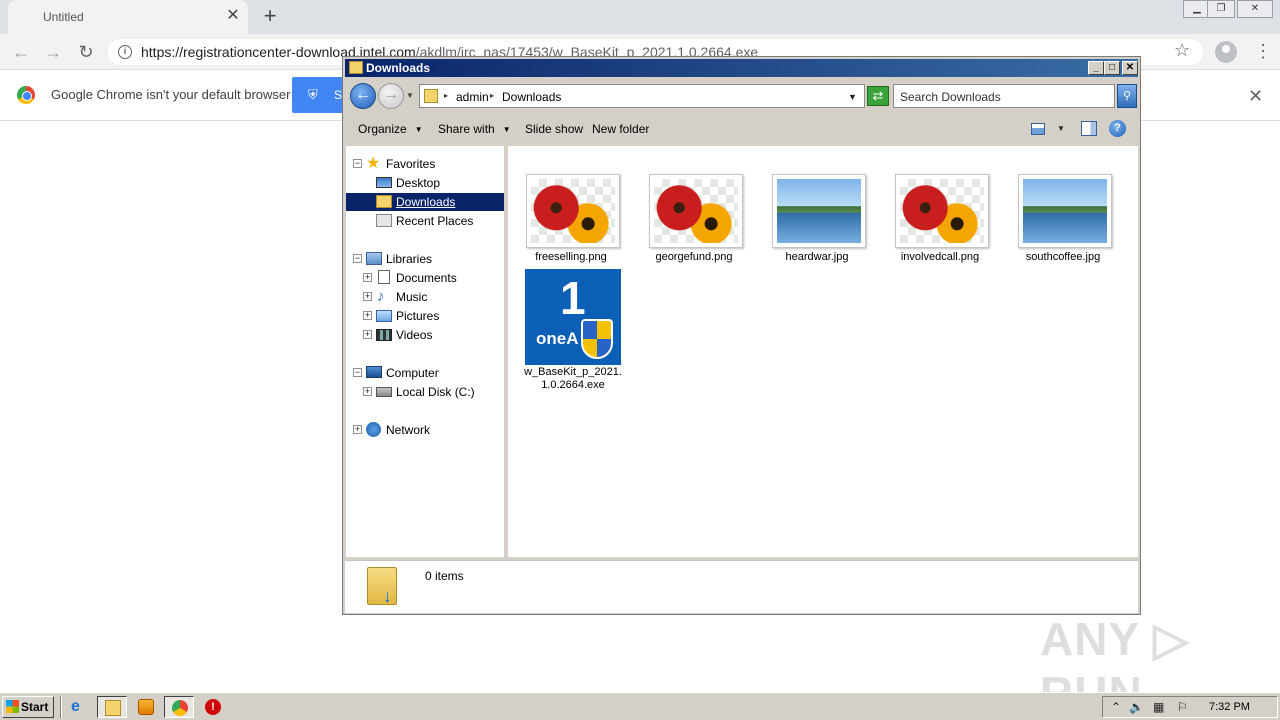  What do you see at coordinates (382, 586) in the screenshot?
I see `downloads-folder-icon` at bounding box center [382, 586].